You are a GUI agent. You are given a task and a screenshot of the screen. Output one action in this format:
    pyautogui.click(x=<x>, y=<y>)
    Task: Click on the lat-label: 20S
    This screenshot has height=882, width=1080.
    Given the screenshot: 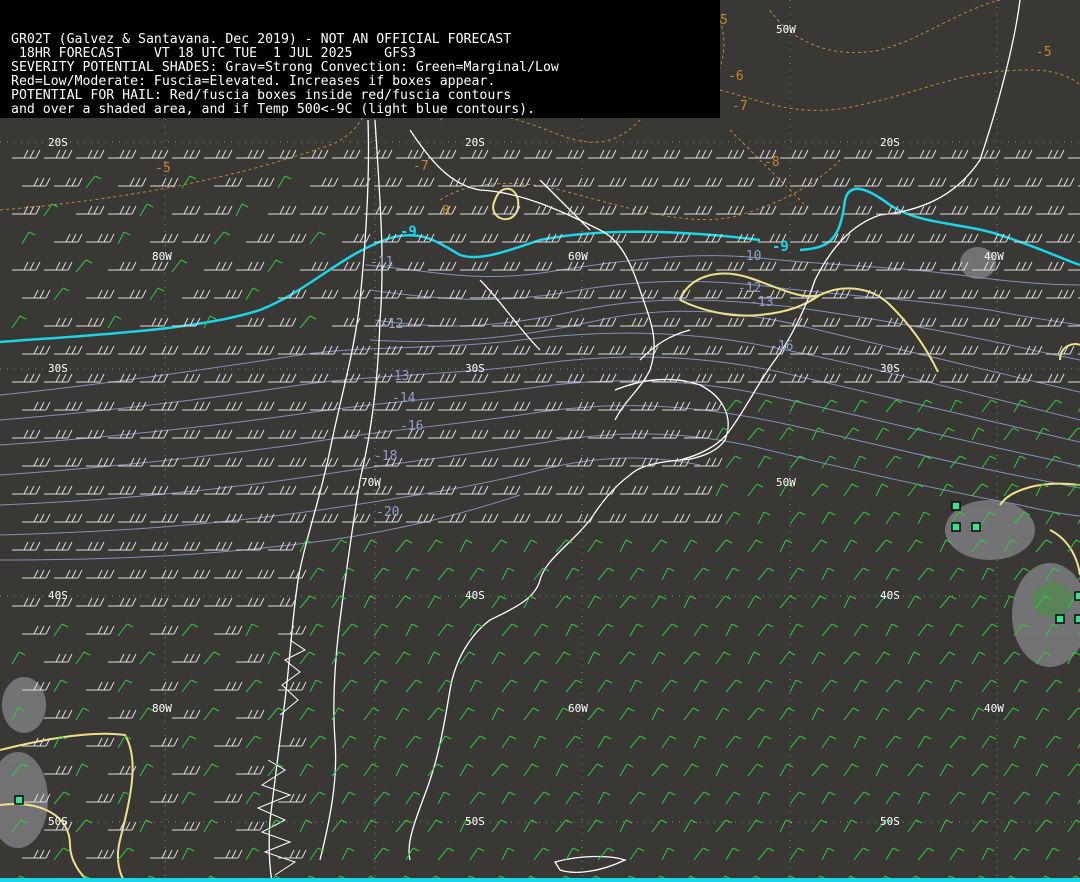 What is the action you would take?
    pyautogui.click(x=475, y=142)
    